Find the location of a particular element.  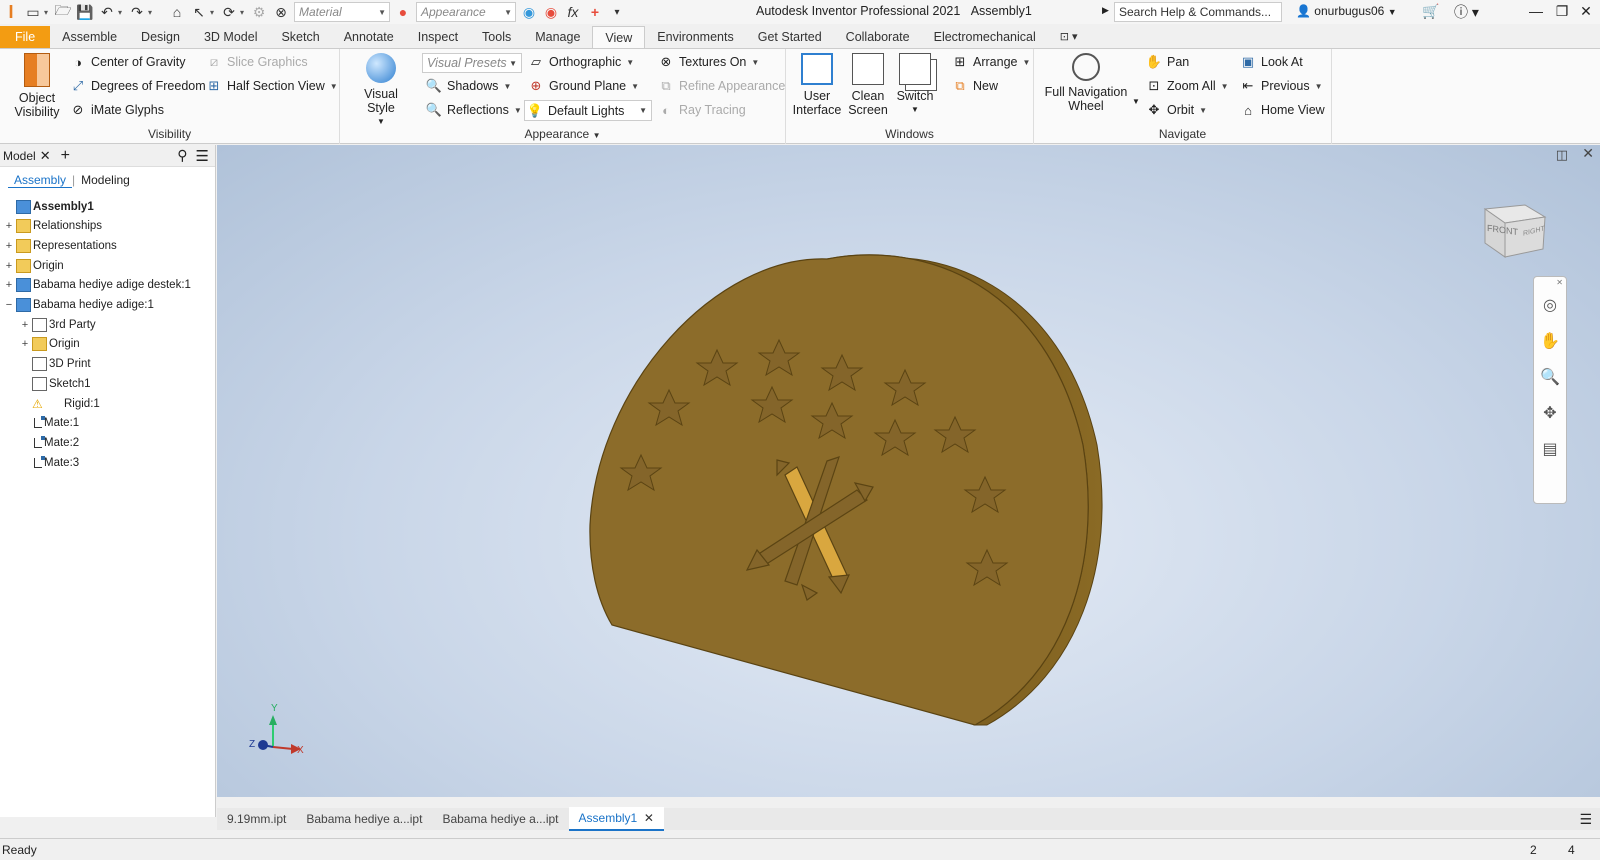

previous-view-button: ⇤ Previous ▼ is located at coordinates (1281, 86).